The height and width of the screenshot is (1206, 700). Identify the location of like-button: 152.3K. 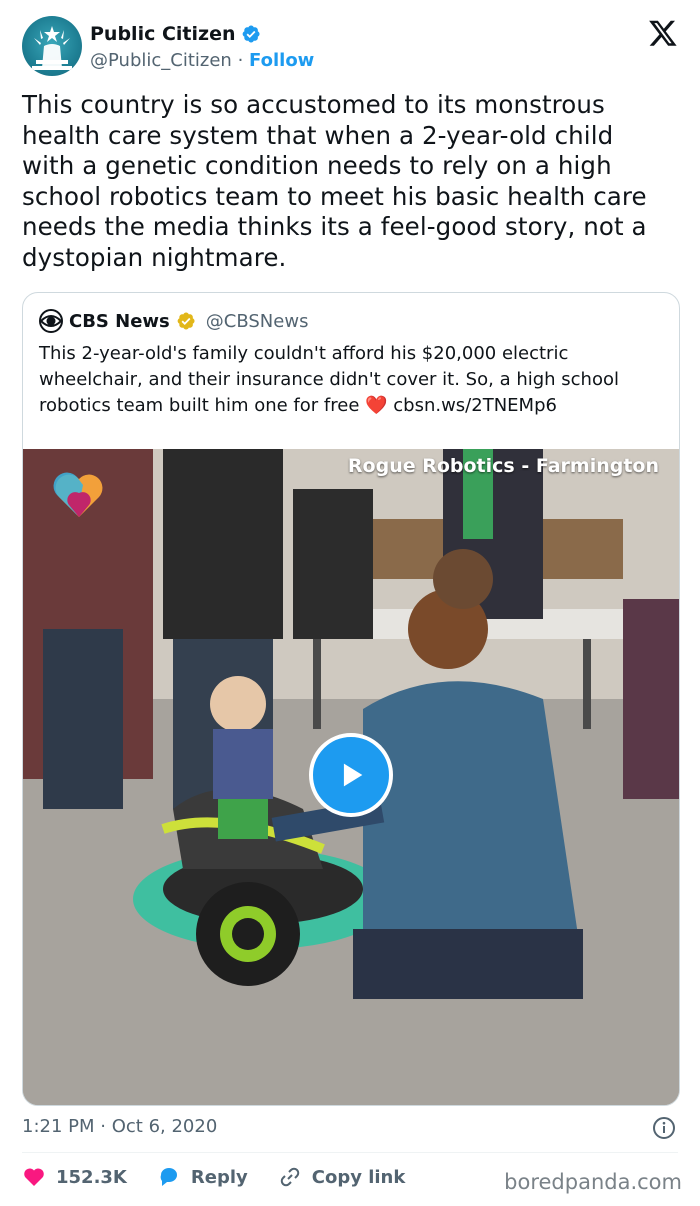
(74, 1177).